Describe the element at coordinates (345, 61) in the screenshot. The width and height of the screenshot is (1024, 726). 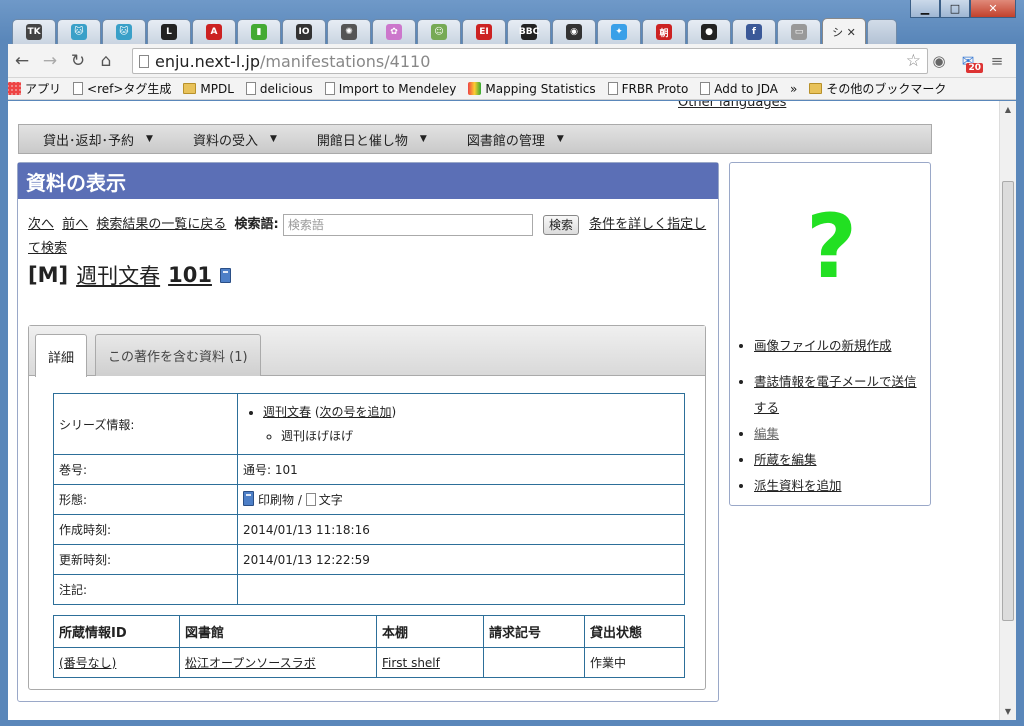
I see `url-path: /manifestations/4110` at that location.